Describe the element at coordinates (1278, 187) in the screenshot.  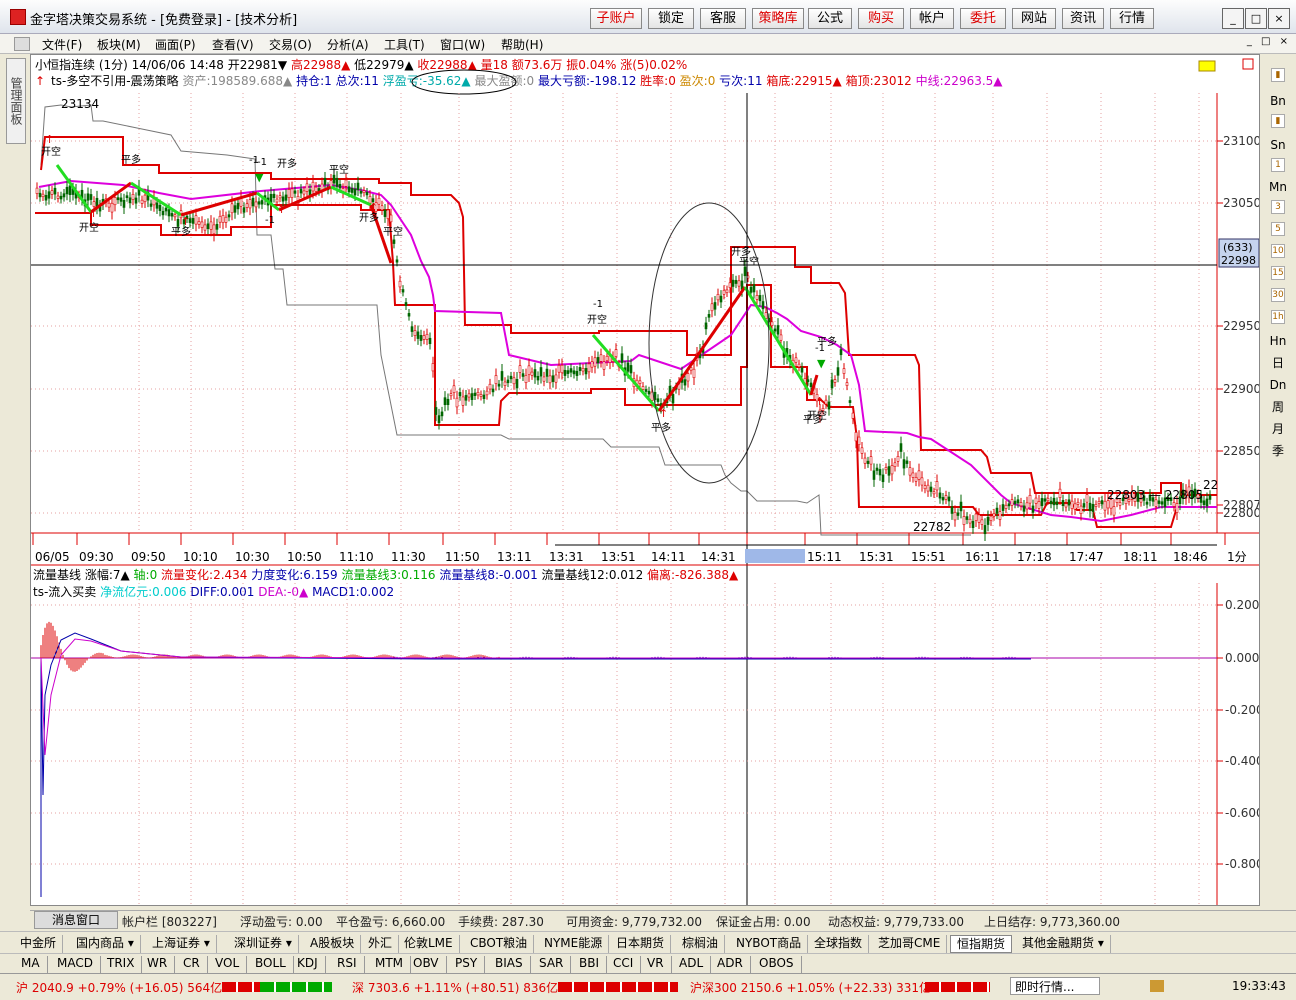
I see `period-button-5: Mn` at that location.